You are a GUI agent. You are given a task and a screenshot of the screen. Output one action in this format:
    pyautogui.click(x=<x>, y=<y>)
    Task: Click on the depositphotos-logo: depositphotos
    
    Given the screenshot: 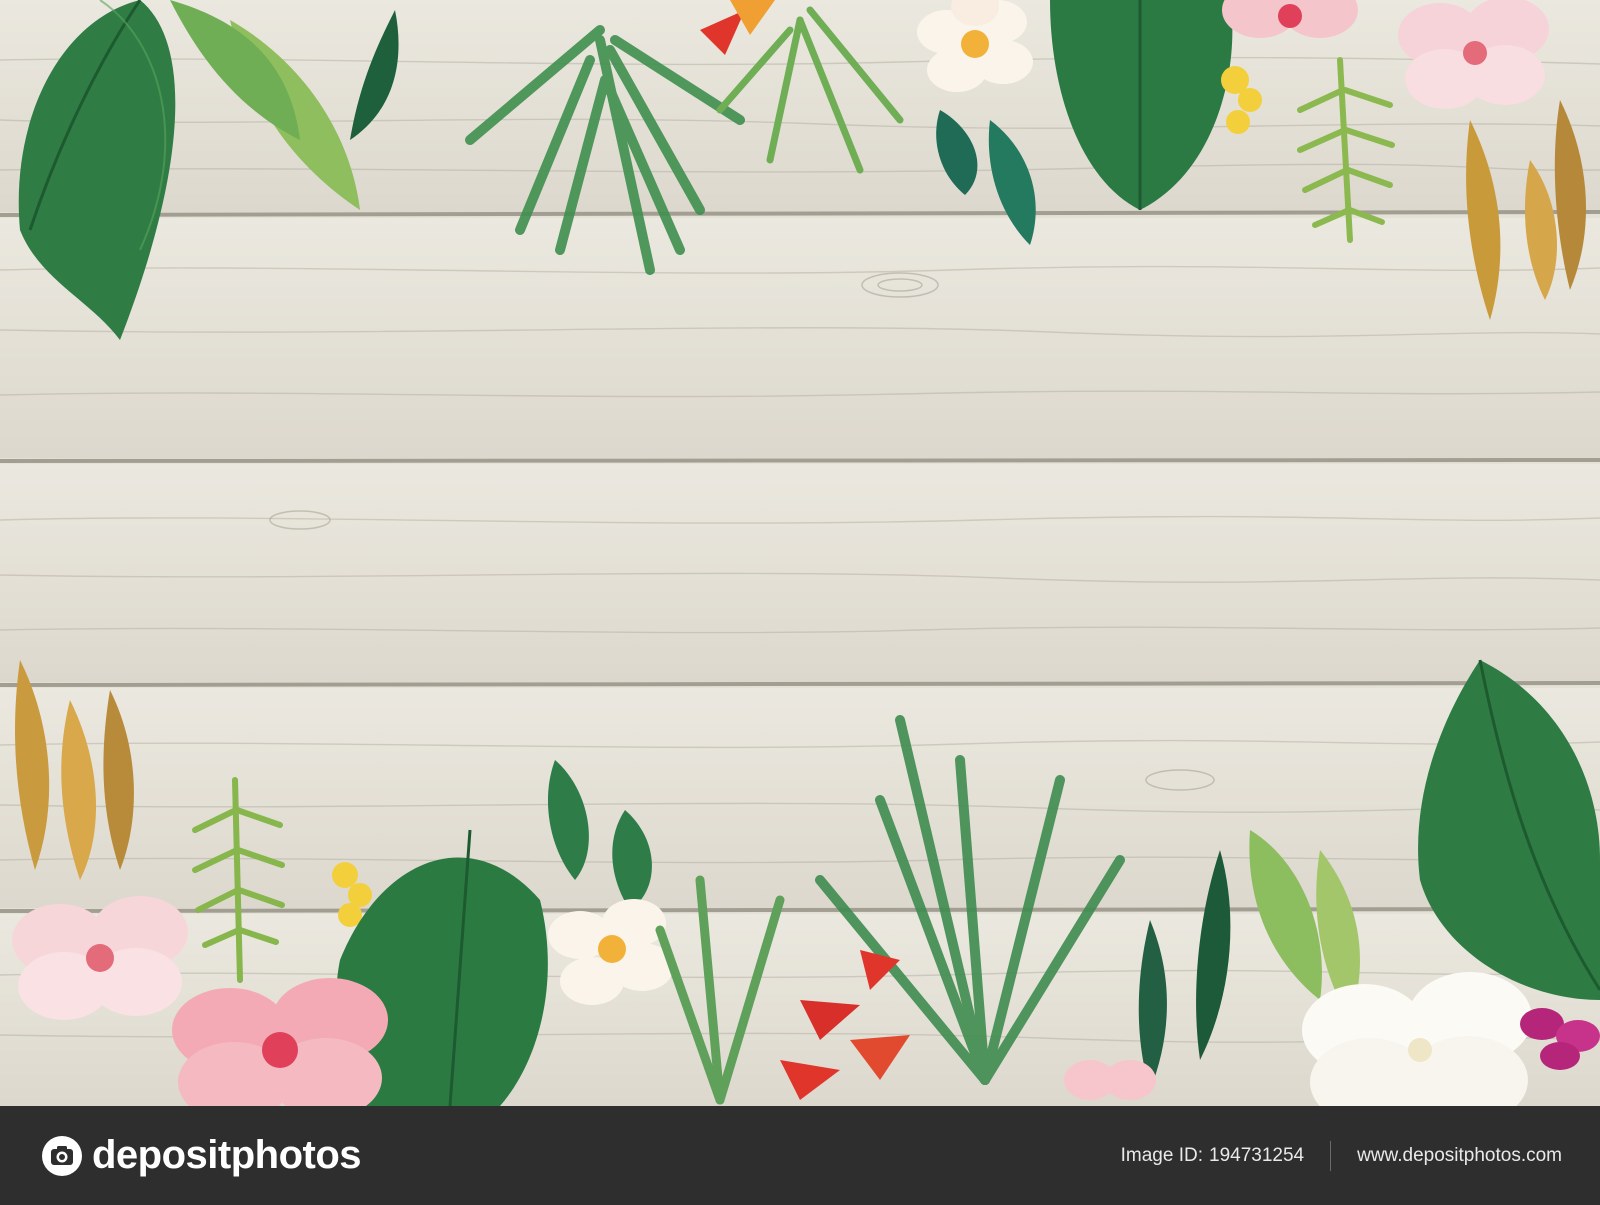 What is the action you would take?
    pyautogui.click(x=201, y=1155)
    